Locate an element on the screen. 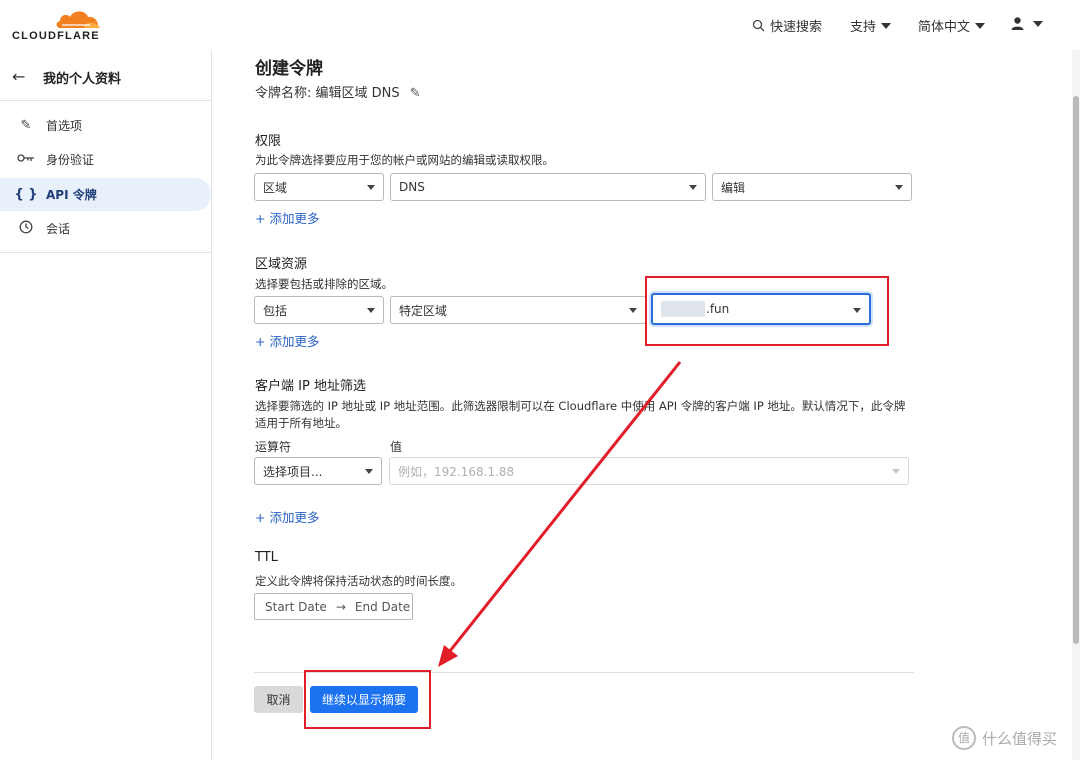  sidebar-header: ← 我的个人资料 is located at coordinates (105, 75).